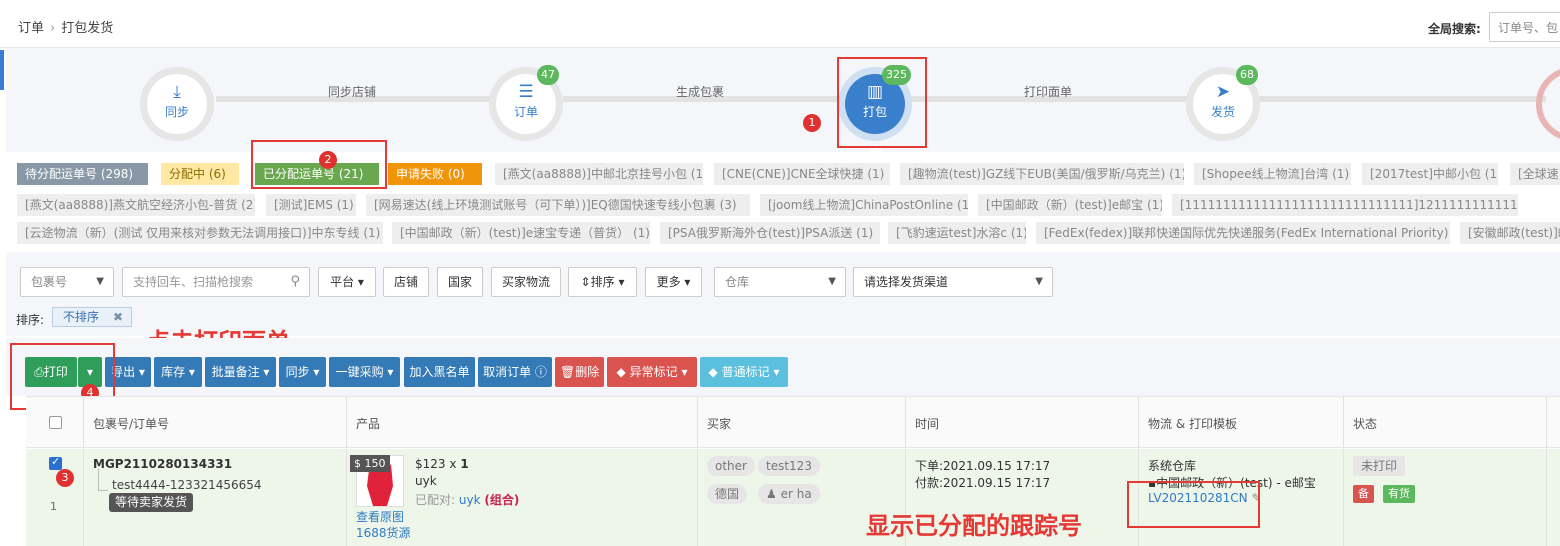  Describe the element at coordinates (599, 174) in the screenshot. I see `channel-tag: [燕文(aa8888)]中邮北京挂号小包 (1)` at that location.